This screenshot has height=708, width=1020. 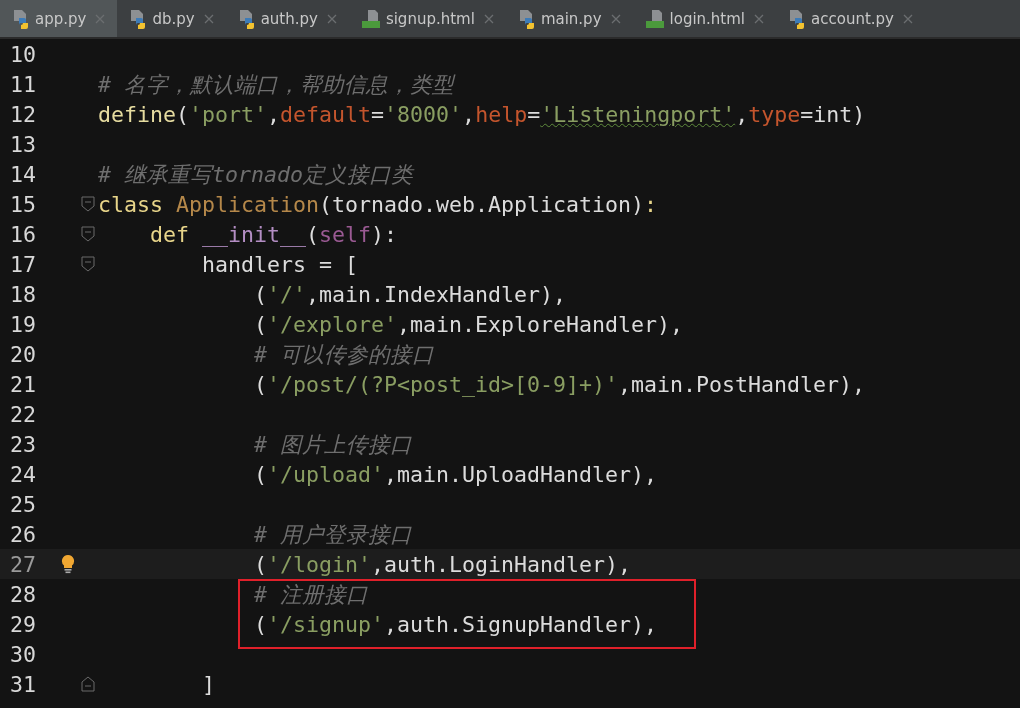 What do you see at coordinates (23, 564) in the screenshot?
I see `line-number: 27` at bounding box center [23, 564].